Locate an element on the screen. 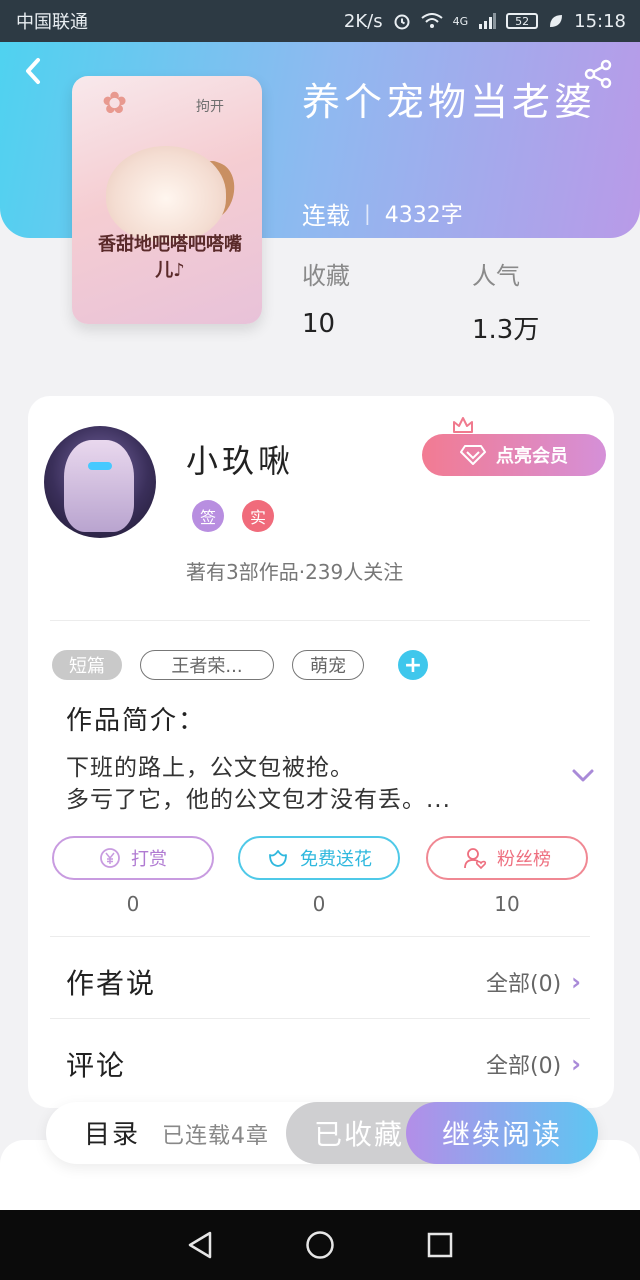 The height and width of the screenshot is (1280, 640). comments-all-label: 全部(0) is located at coordinates (524, 1066).